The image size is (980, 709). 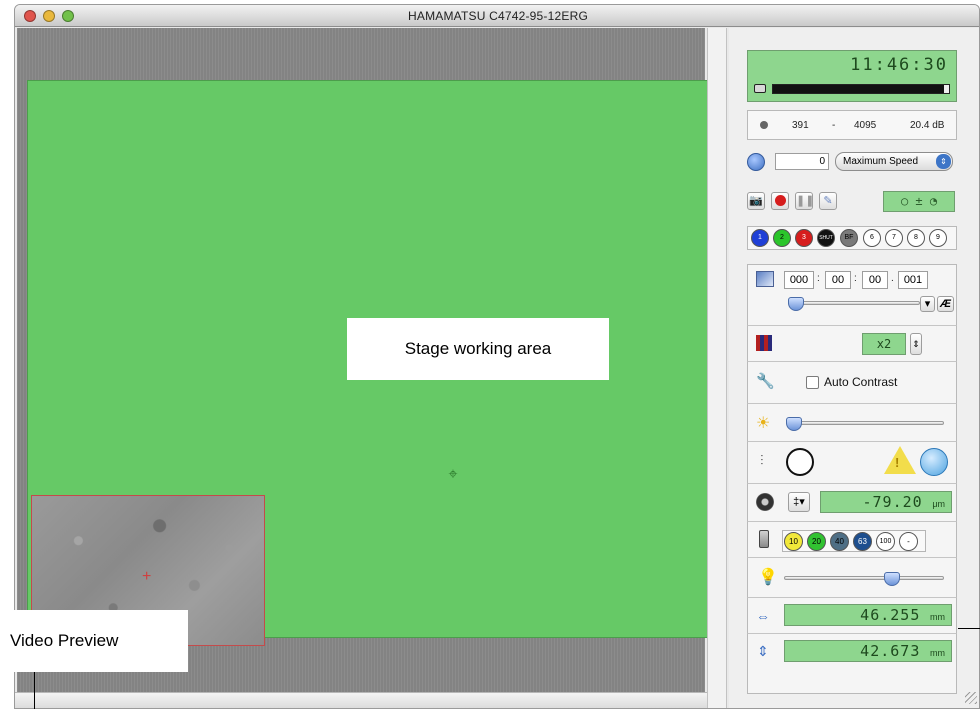 What do you see at coordinates (764, 343) in the screenshot?
I see `binning-icon` at bounding box center [764, 343].